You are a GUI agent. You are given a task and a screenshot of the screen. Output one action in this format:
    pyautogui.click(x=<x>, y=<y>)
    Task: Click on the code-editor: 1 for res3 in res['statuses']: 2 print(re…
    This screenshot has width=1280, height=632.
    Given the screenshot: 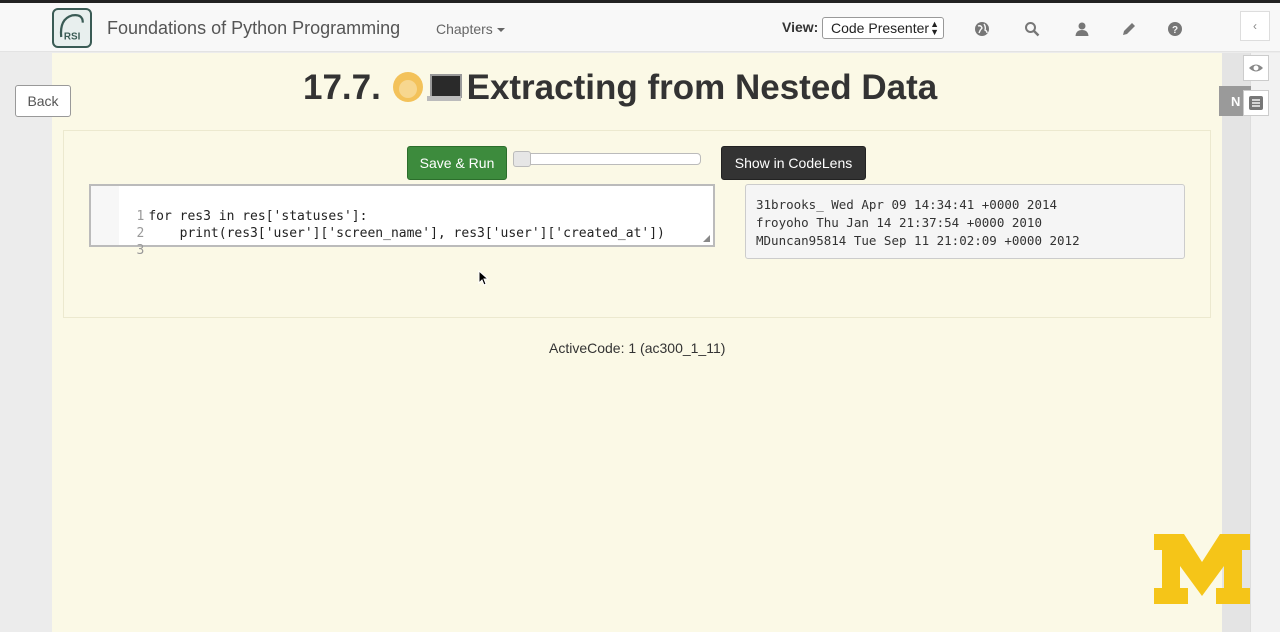 What is the action you would take?
    pyautogui.click(x=402, y=221)
    